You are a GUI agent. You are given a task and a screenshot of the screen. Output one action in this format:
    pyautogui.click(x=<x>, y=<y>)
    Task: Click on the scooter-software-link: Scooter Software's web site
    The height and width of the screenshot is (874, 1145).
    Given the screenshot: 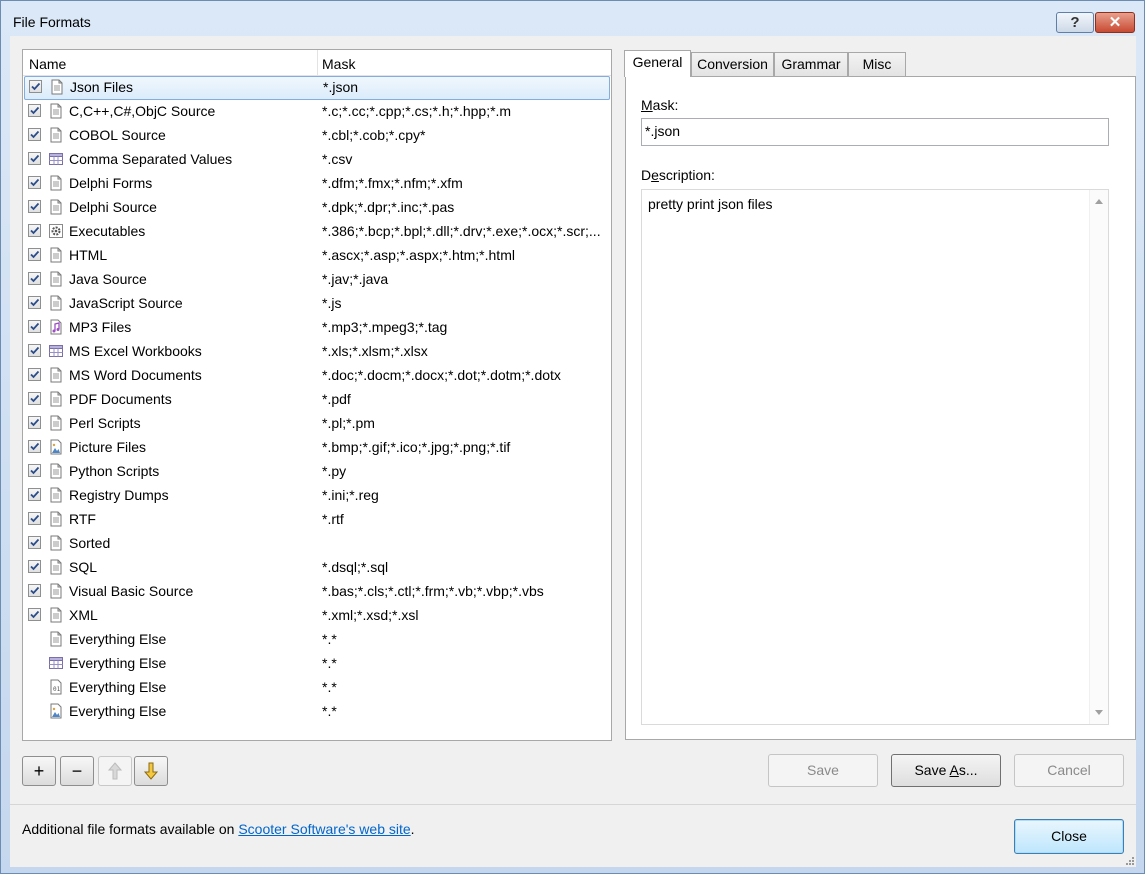 What is the action you would take?
    pyautogui.click(x=324, y=829)
    